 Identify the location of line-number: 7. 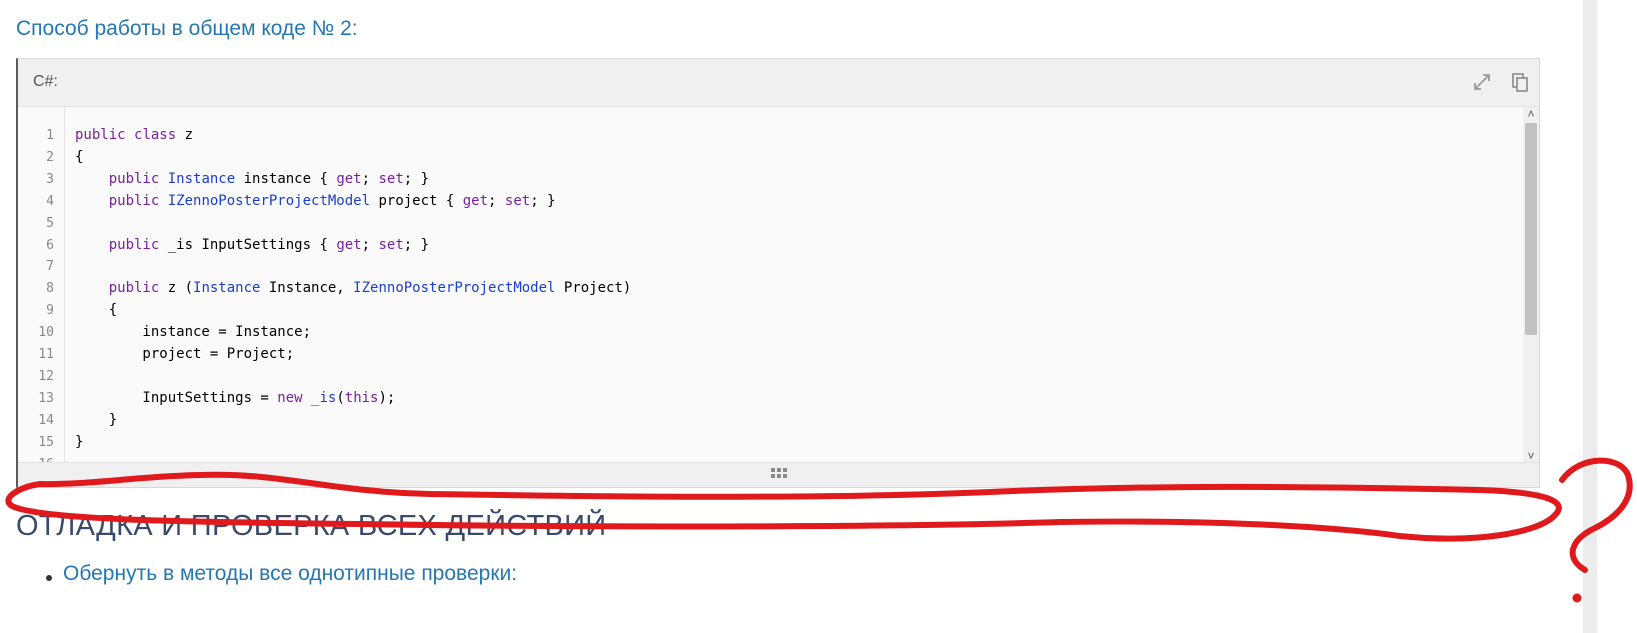
(50, 267).